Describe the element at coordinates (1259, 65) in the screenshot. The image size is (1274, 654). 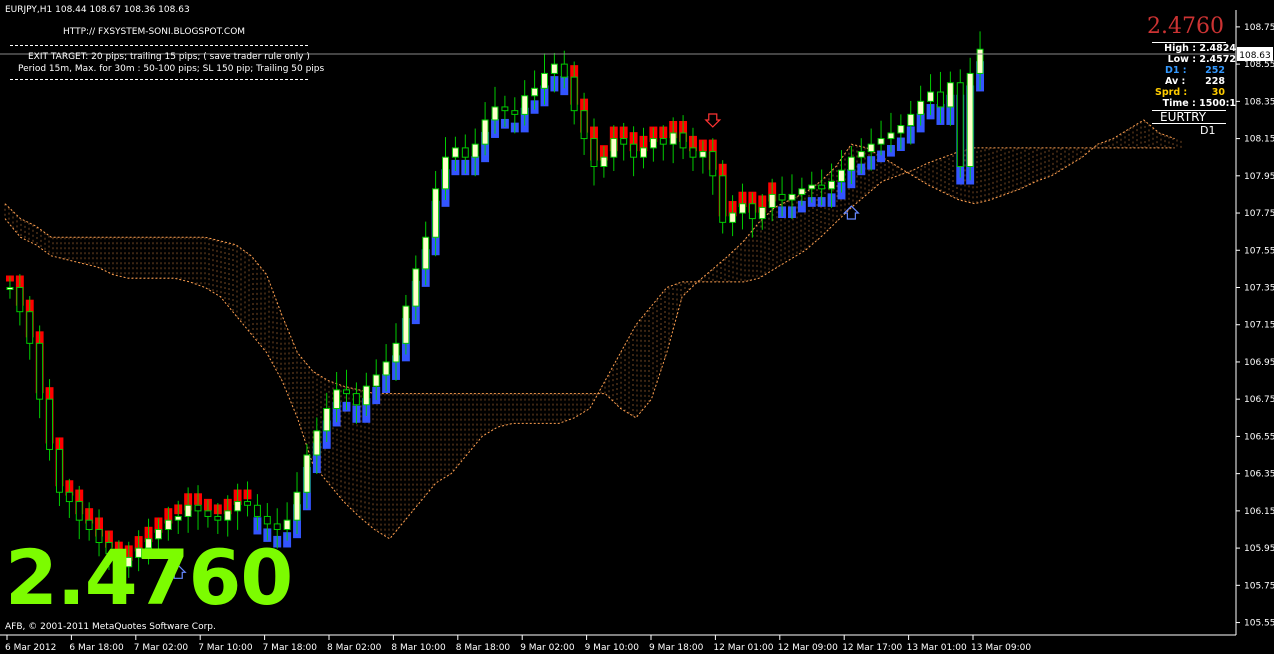
I see `price-tick-label: 108.55` at that location.